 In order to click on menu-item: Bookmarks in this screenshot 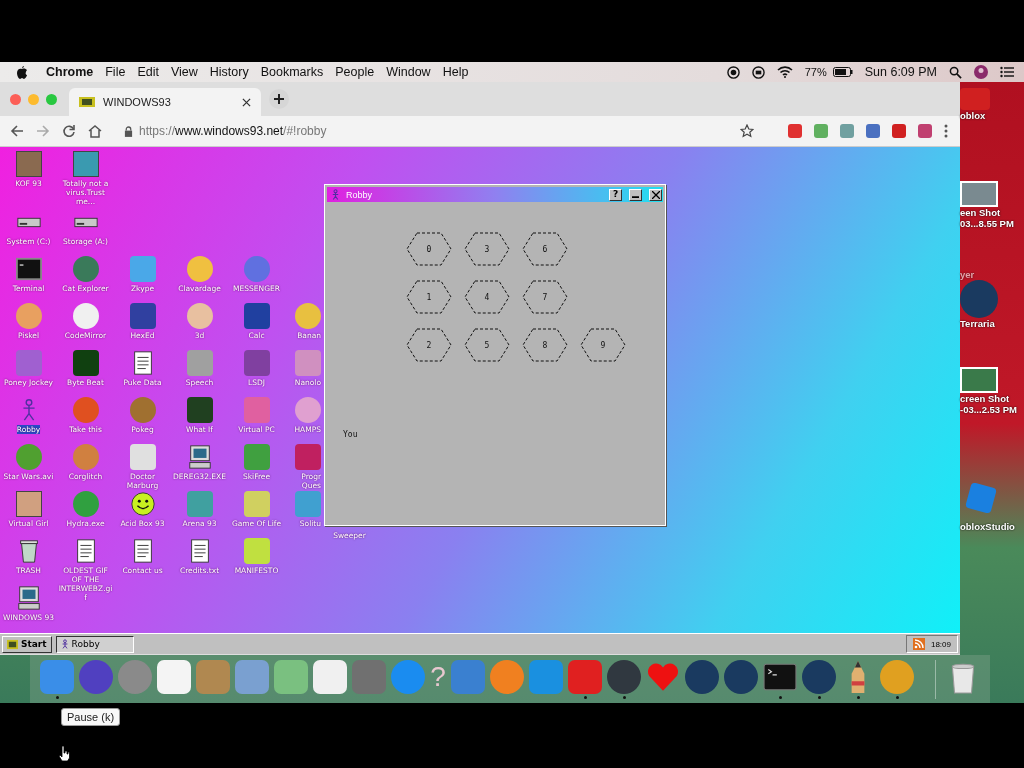, I will do `click(292, 72)`.